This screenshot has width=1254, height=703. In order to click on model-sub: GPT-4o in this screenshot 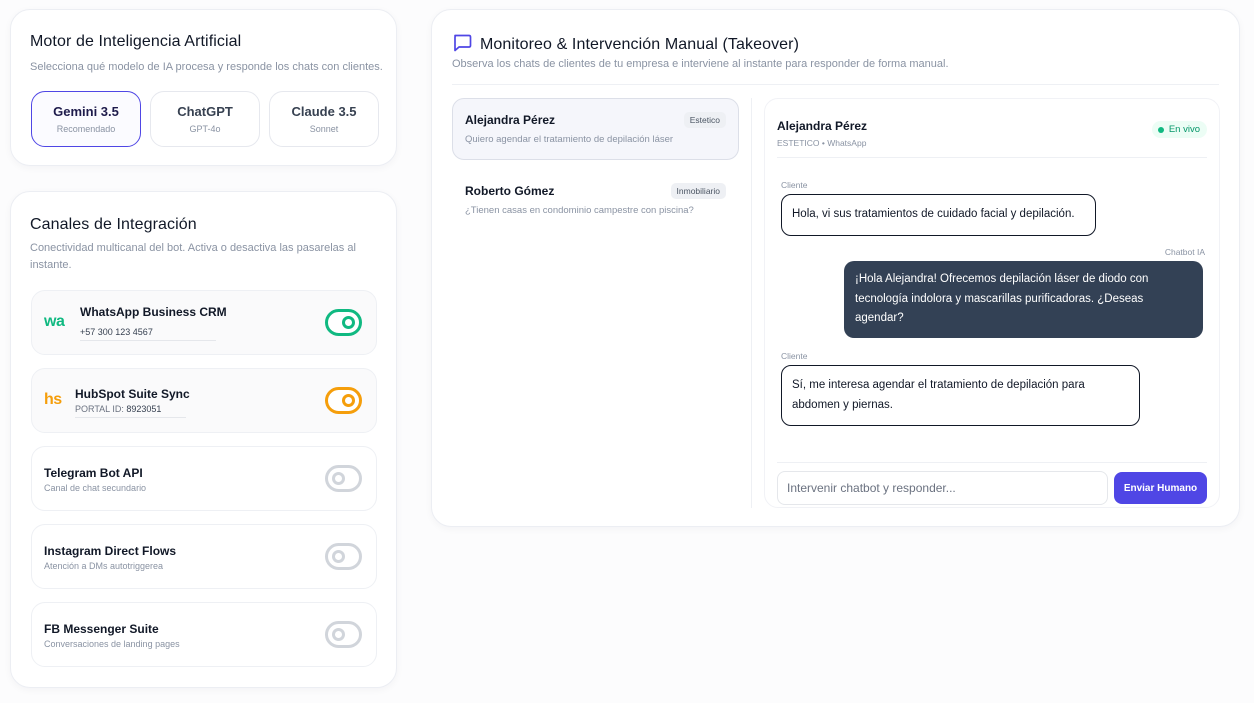, I will do `click(205, 129)`.